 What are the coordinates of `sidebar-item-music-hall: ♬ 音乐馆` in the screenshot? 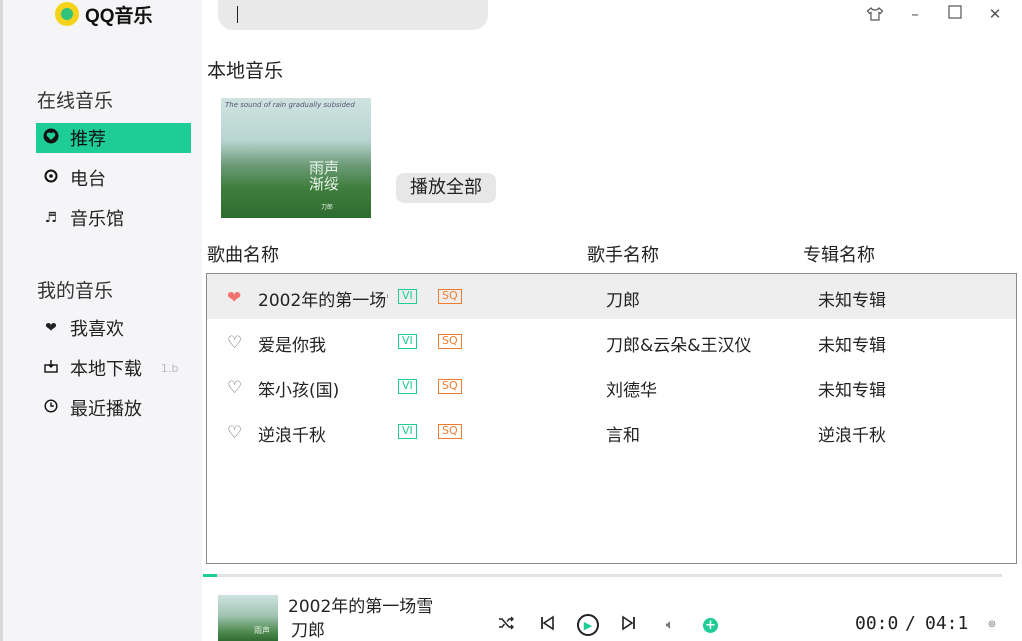 It's located at (113, 218).